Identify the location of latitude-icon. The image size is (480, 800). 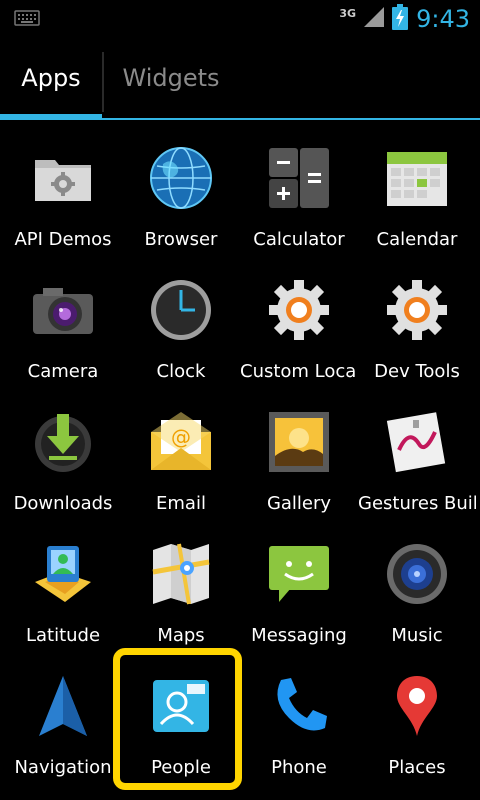
(63, 574).